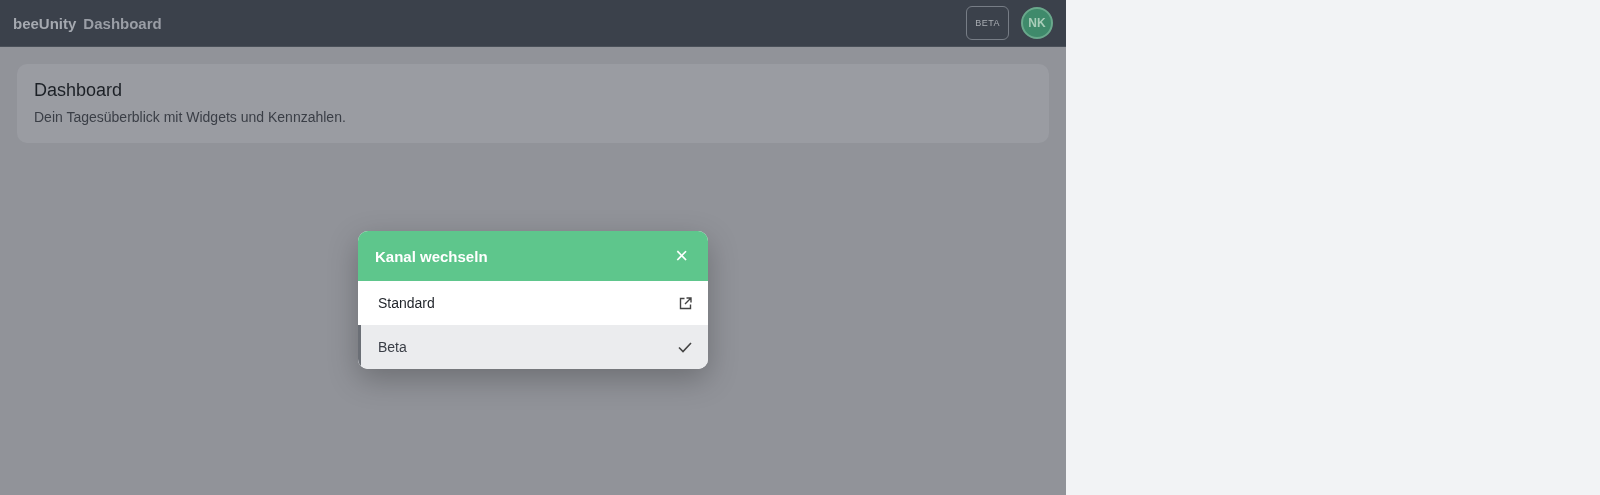 Image resolution: width=1600 pixels, height=495 pixels. What do you see at coordinates (432, 256) in the screenshot?
I see `dialog-title: Kanal wechseln` at bounding box center [432, 256].